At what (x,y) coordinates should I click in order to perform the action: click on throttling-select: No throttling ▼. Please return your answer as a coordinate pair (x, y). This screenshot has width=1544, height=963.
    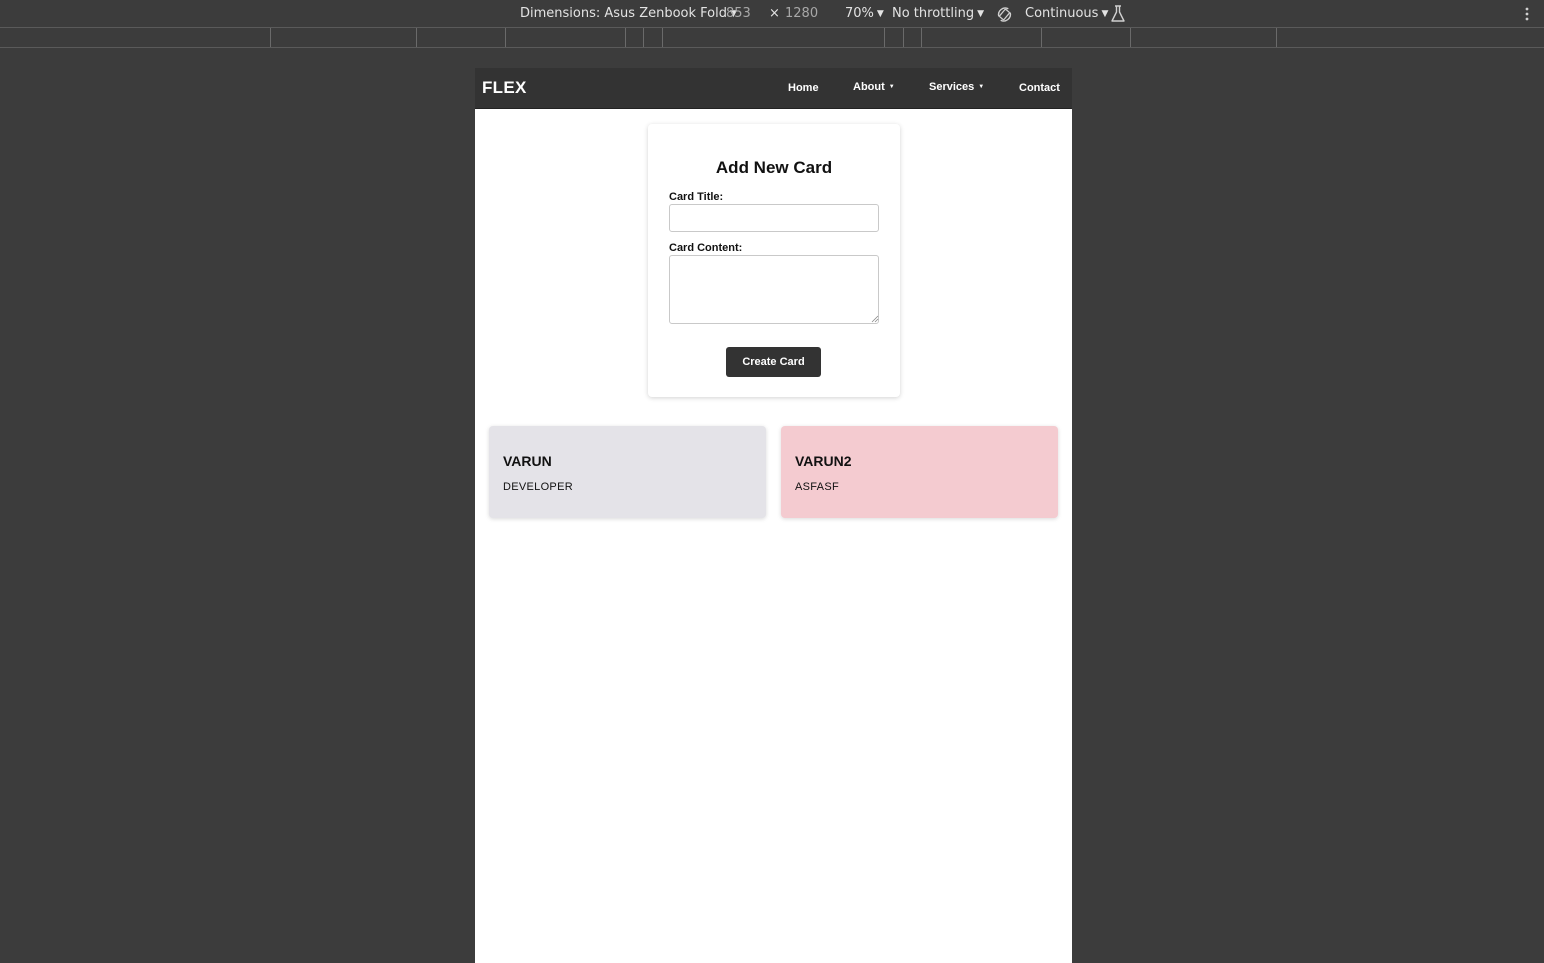
    Looking at the image, I should click on (938, 13).